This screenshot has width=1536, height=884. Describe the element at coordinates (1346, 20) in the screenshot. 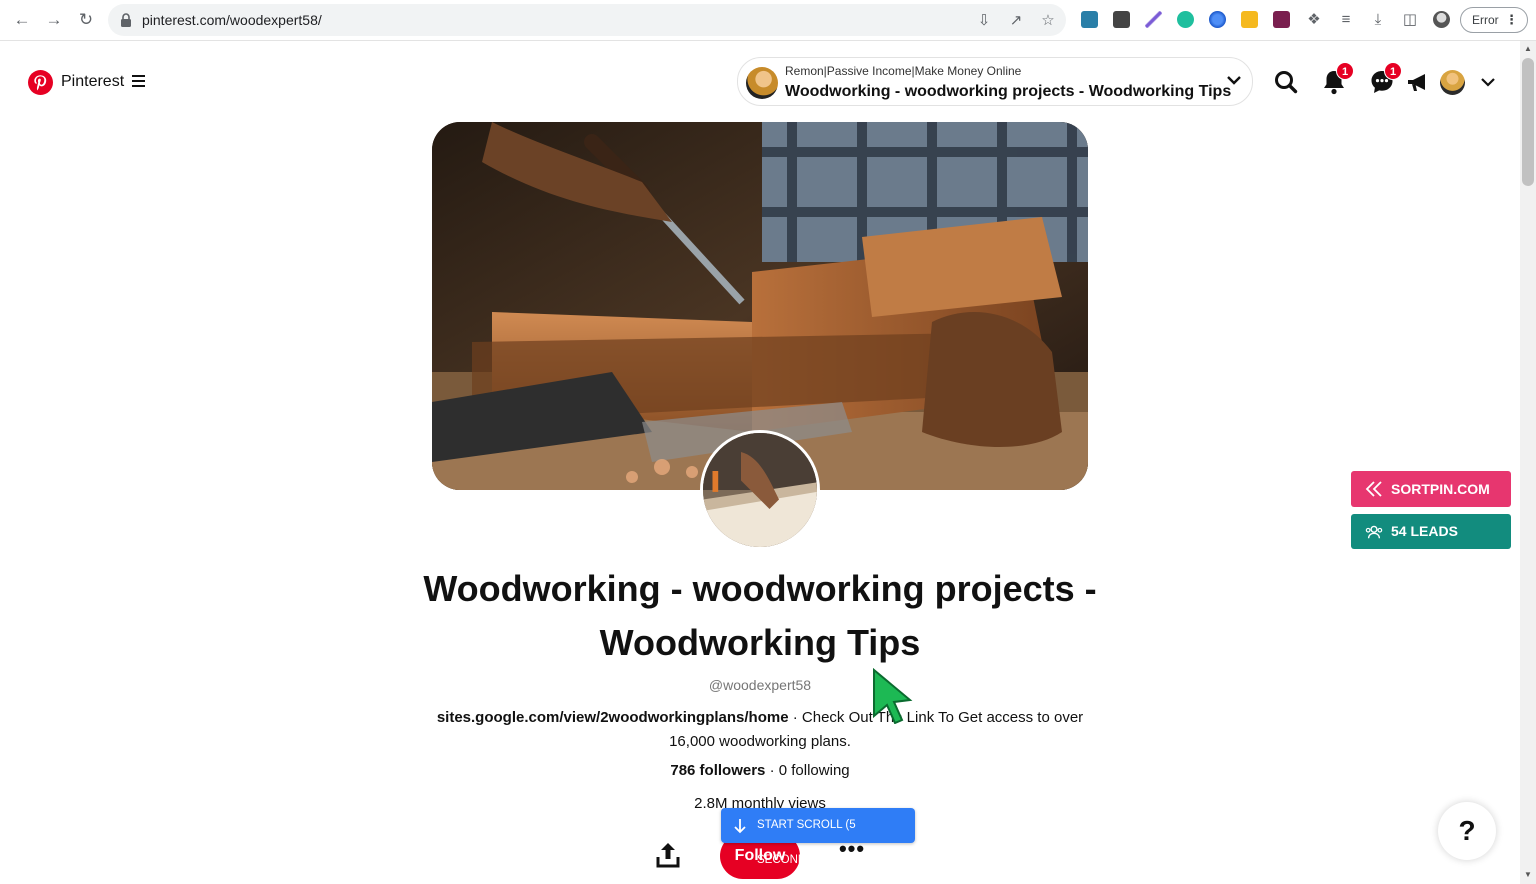

I see `reading-list-icon: ≡` at that location.